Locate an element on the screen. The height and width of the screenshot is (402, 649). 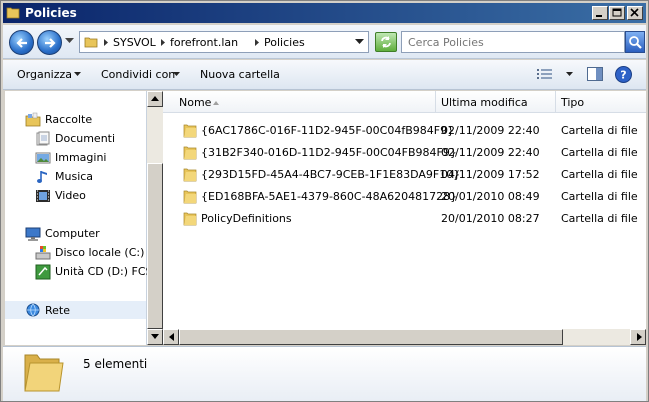
nav-computer-label: Computer is located at coordinates (72, 233).